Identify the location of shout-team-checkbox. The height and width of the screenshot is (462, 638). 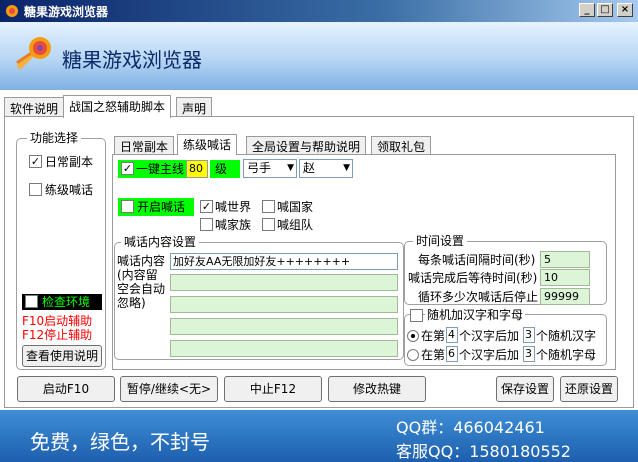
(268, 224).